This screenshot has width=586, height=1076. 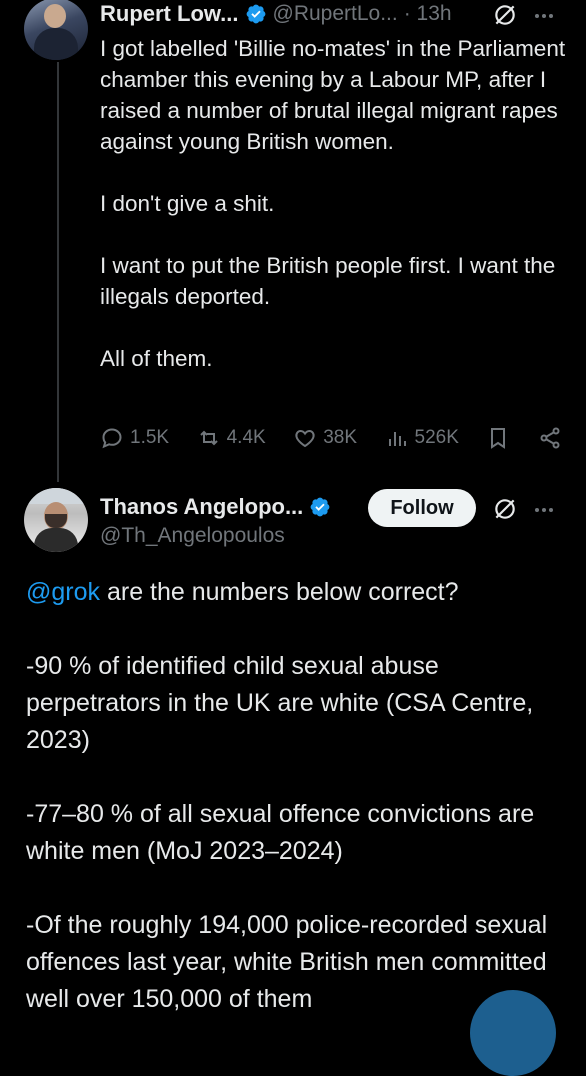 I want to click on tweet1-header: Rupert Low... @RupertLo... · 13h, so click(x=276, y=14).